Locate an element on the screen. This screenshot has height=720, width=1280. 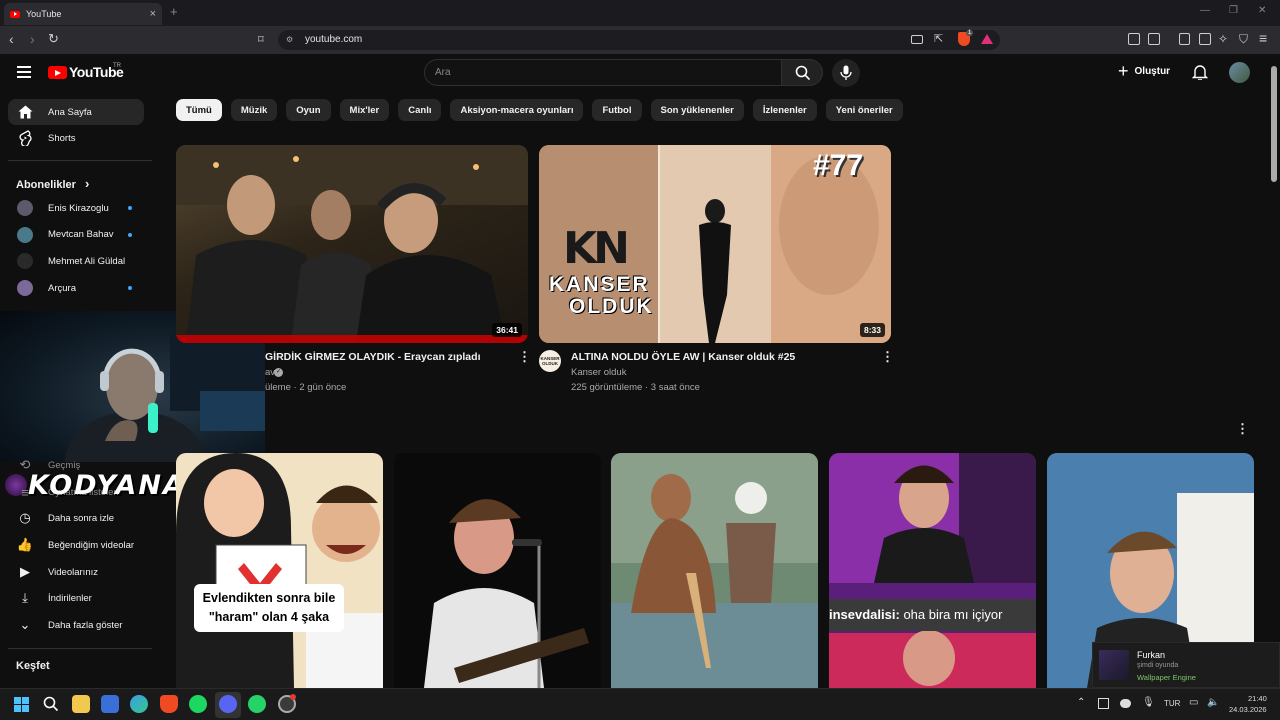
short-thumbnail-image is located at coordinates (279, 570).